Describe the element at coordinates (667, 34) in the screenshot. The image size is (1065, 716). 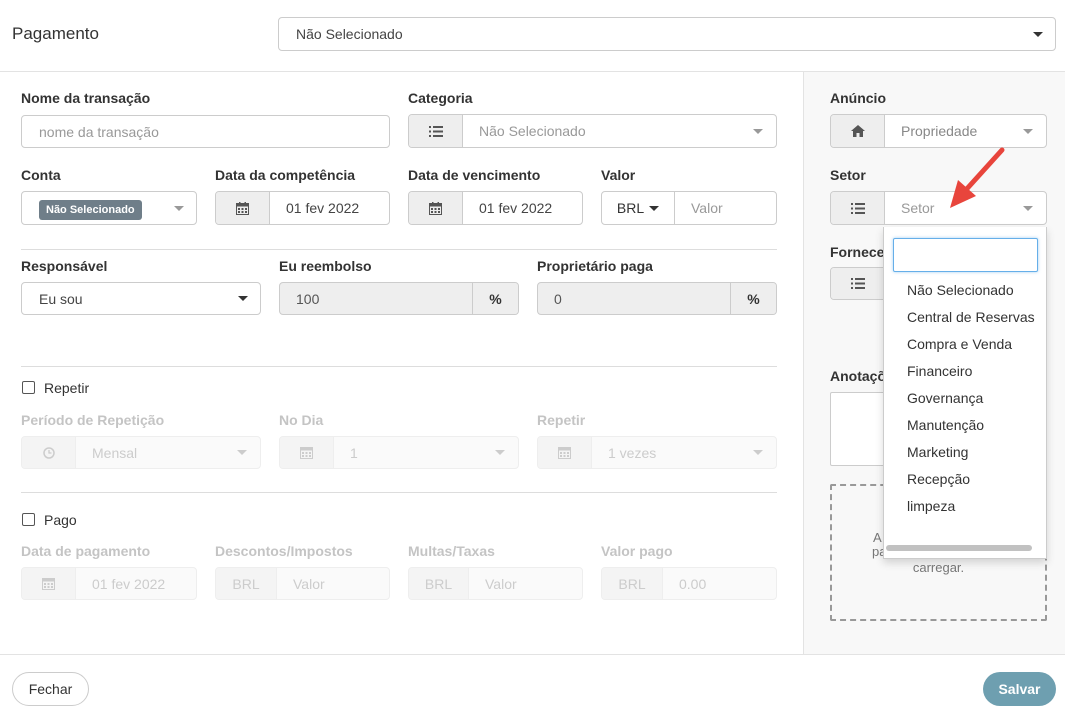
I see `payment-select: Não Selecionado` at that location.